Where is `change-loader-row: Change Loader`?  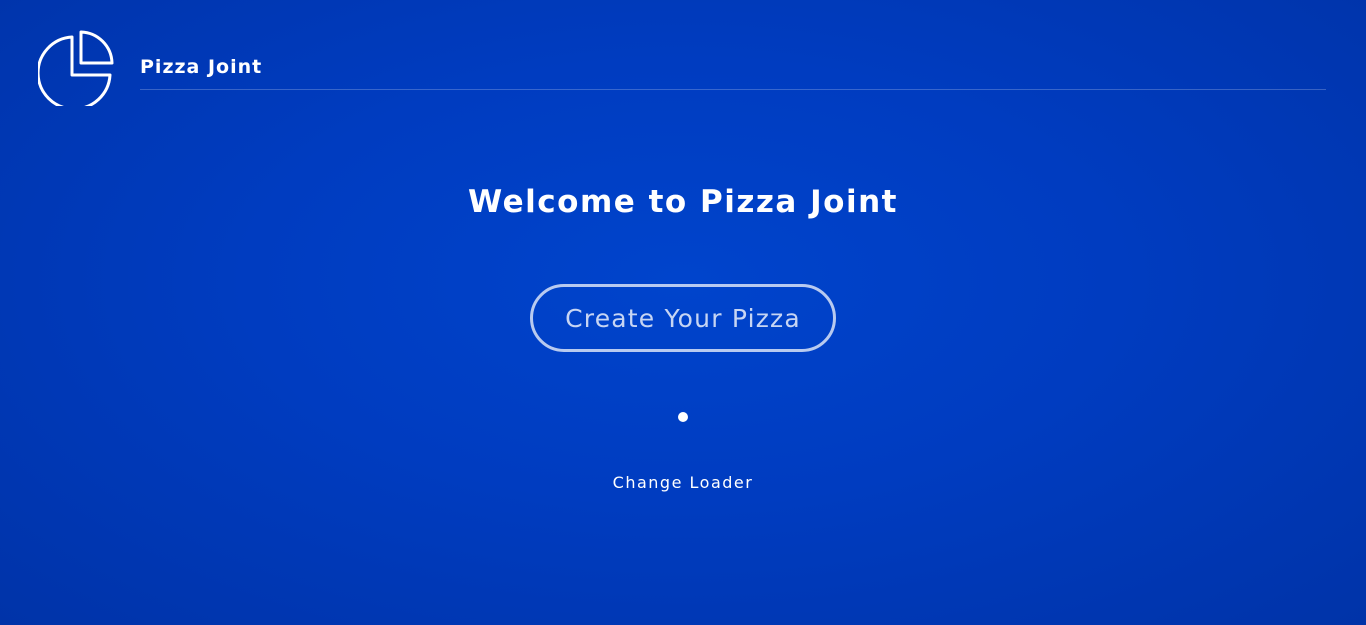 change-loader-row: Change Loader is located at coordinates (683, 482).